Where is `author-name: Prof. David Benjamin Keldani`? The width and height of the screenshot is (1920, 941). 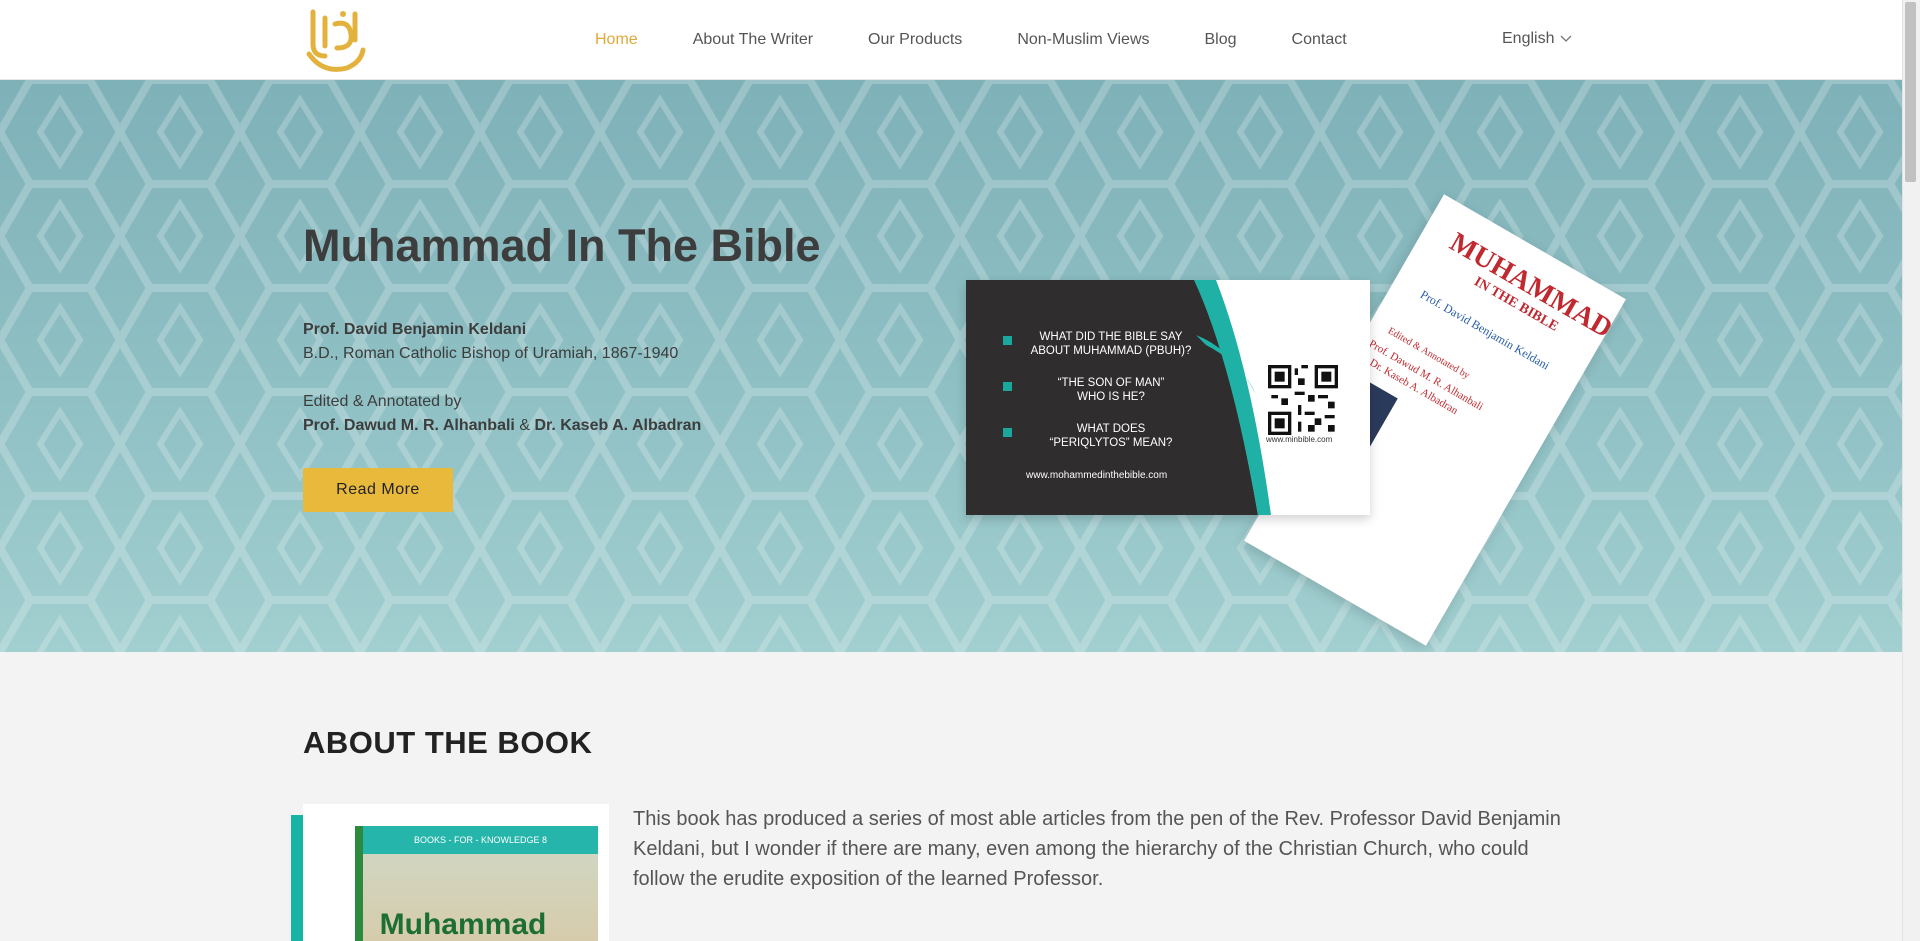
author-name: Prof. David Benjamin Keldani is located at coordinates (415, 329).